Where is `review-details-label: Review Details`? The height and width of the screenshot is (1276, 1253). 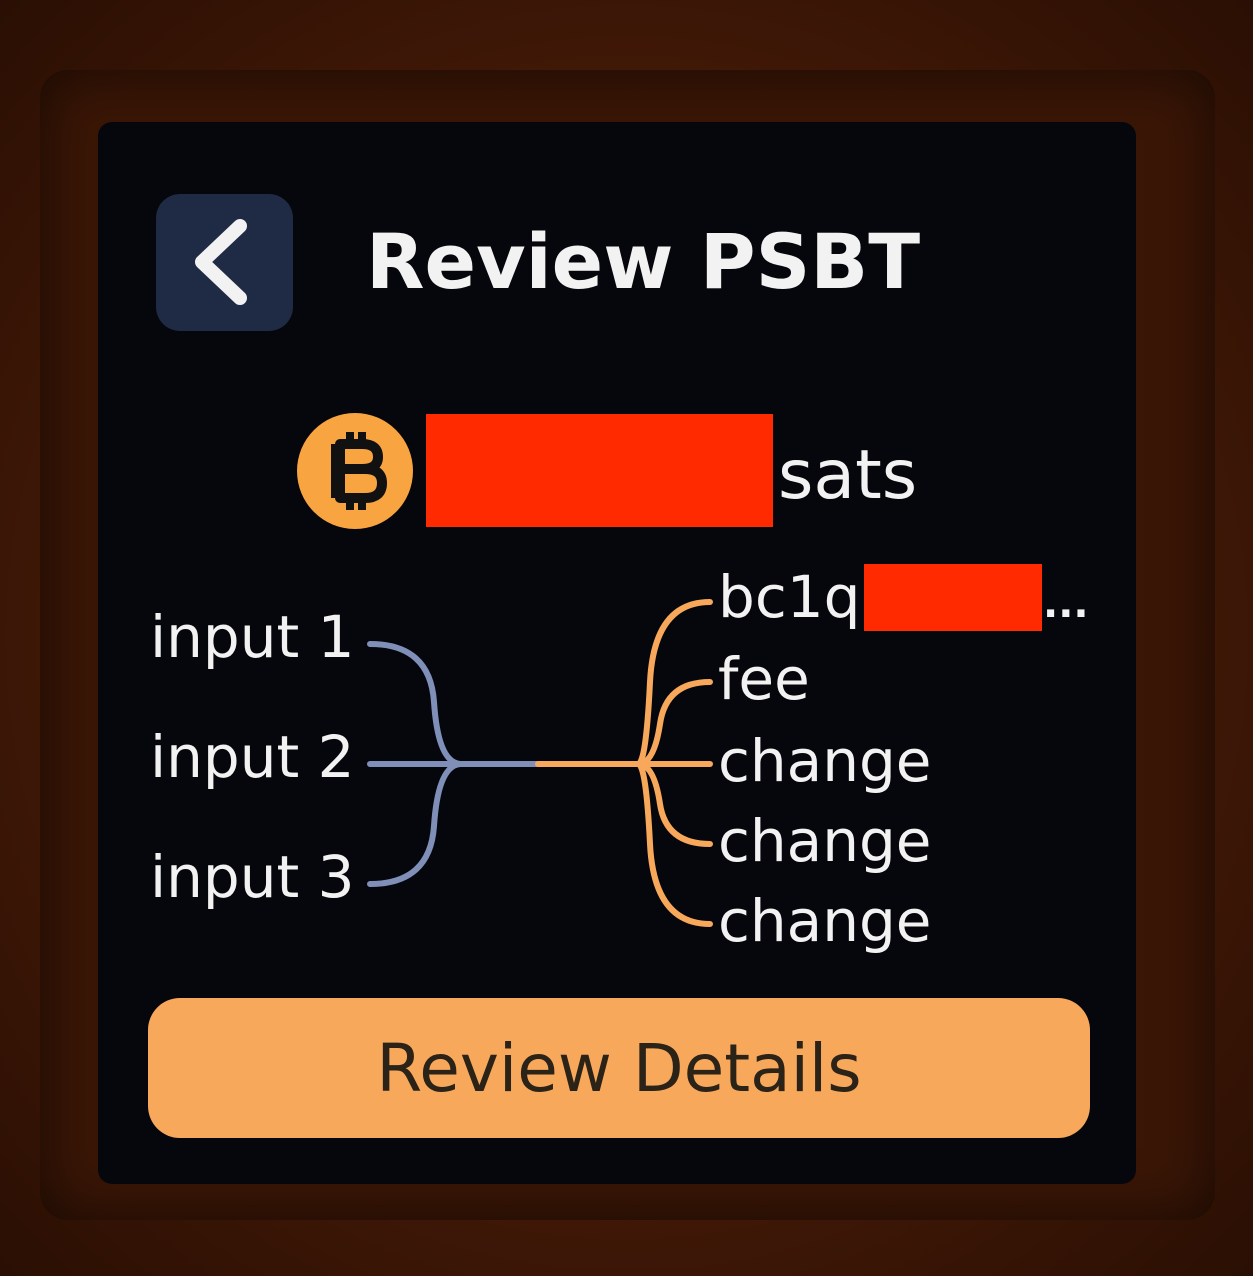
review-details-label: Review Details is located at coordinates (619, 1068).